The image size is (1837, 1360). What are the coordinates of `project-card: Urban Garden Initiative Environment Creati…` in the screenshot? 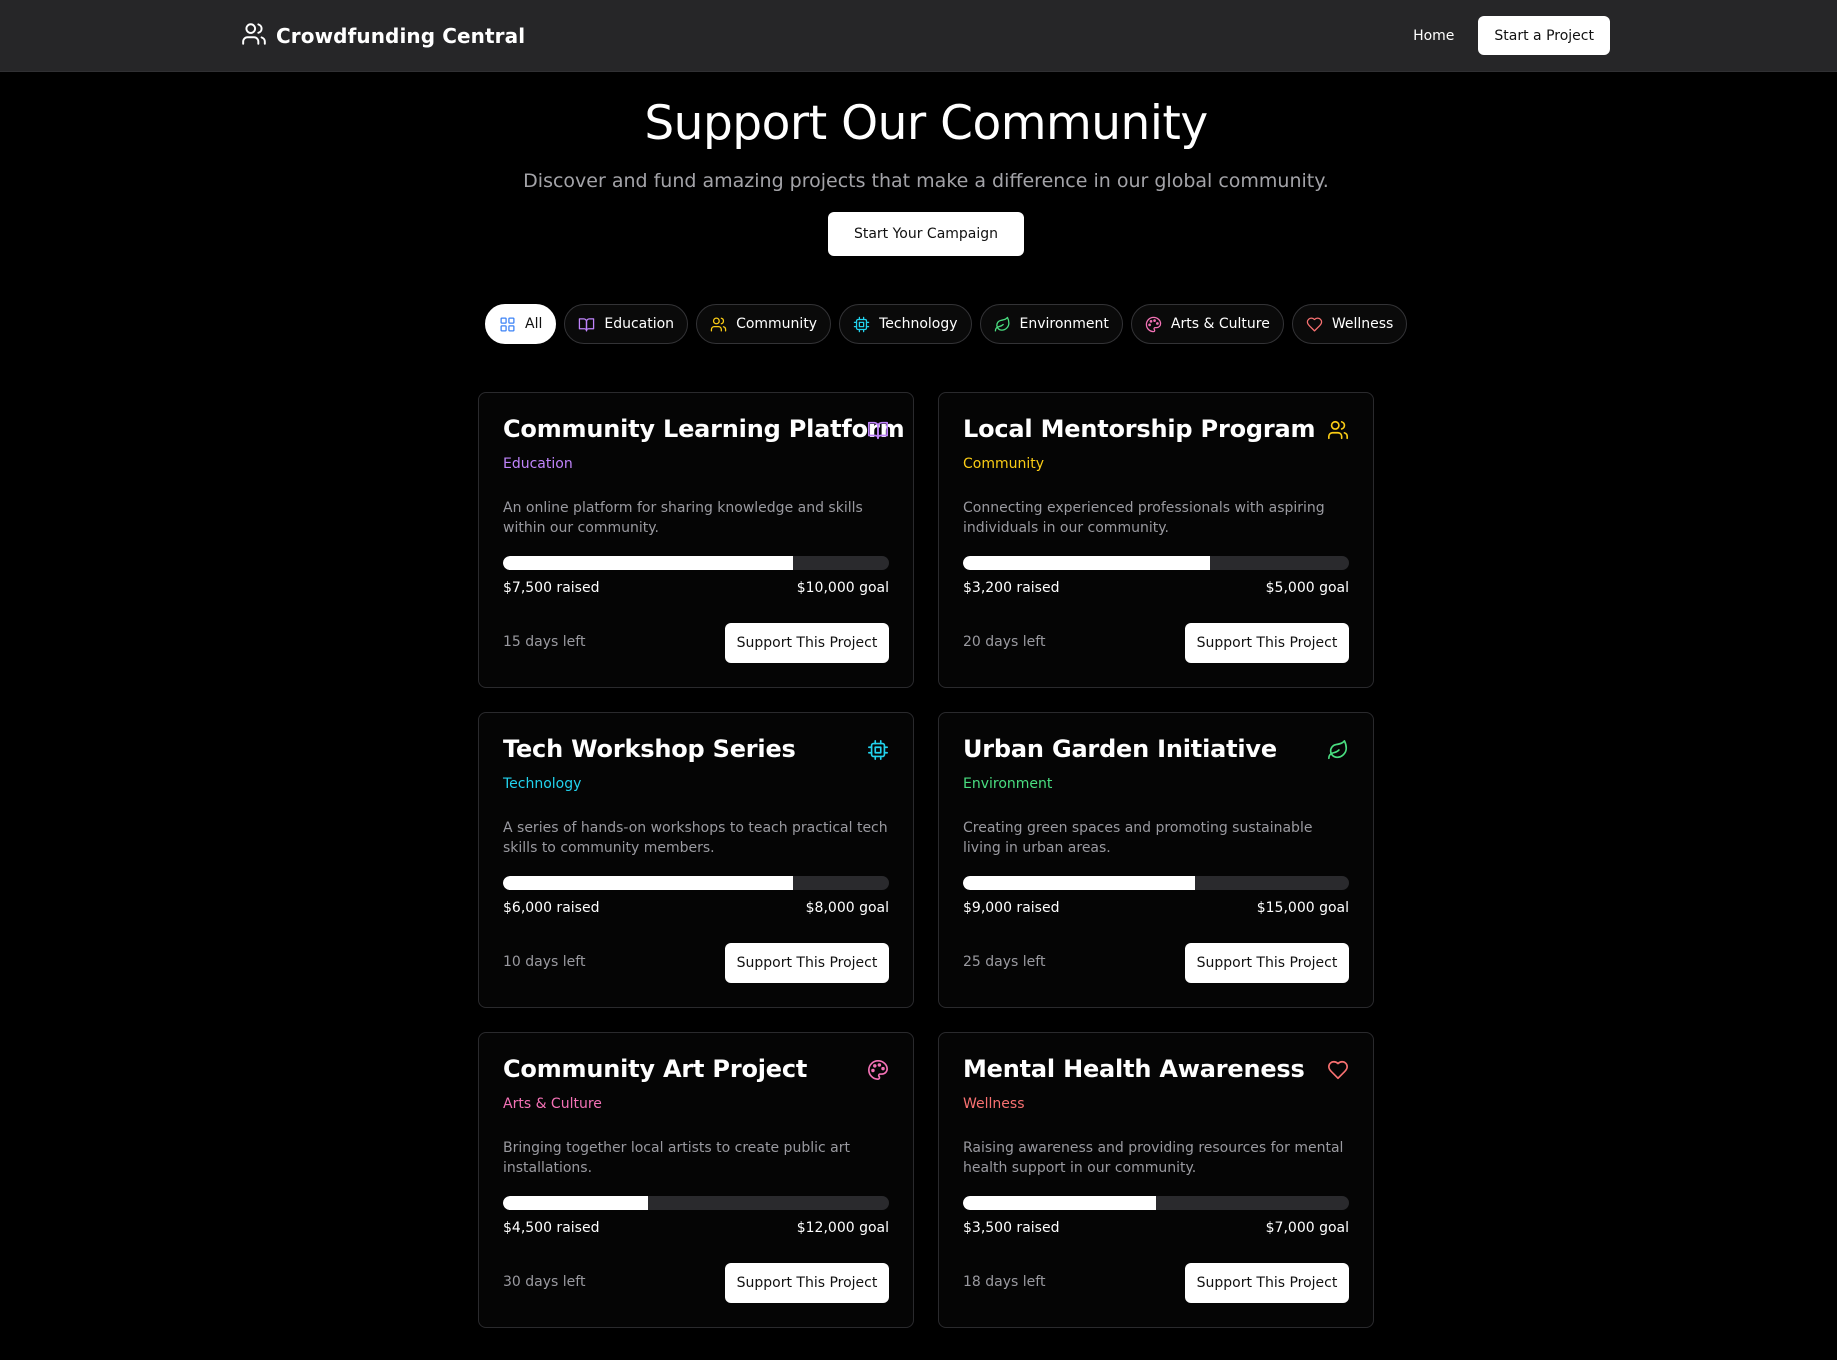 It's located at (1156, 860).